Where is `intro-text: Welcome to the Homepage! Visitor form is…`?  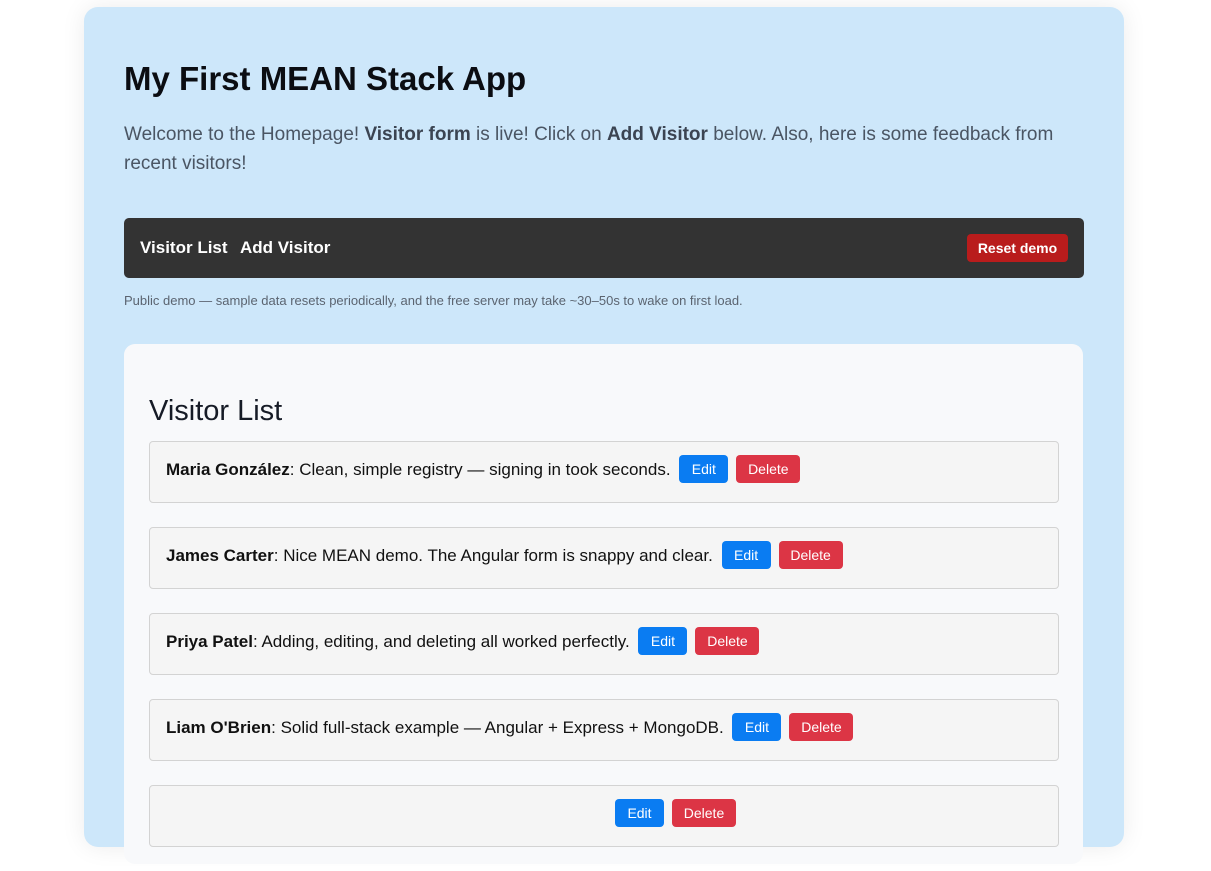
intro-text: Welcome to the Homepage! Visitor form is… is located at coordinates (599, 149).